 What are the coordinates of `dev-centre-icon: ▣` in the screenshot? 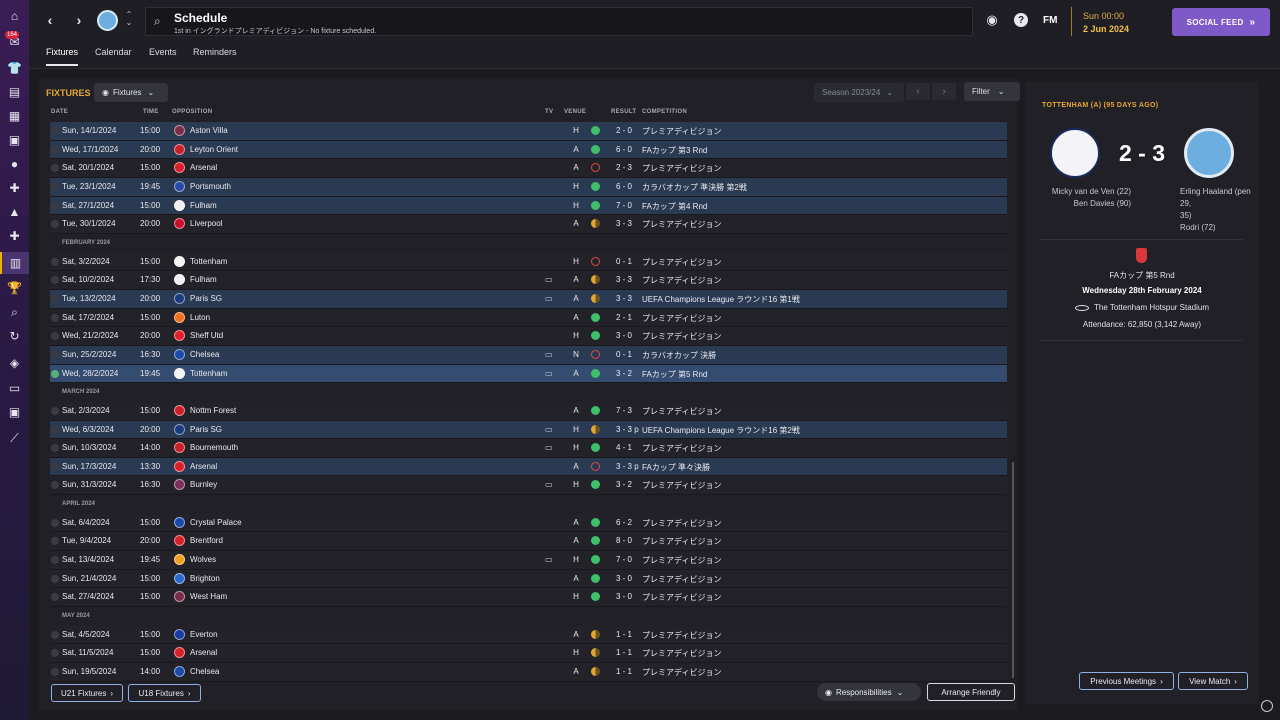 It's located at (14, 411).